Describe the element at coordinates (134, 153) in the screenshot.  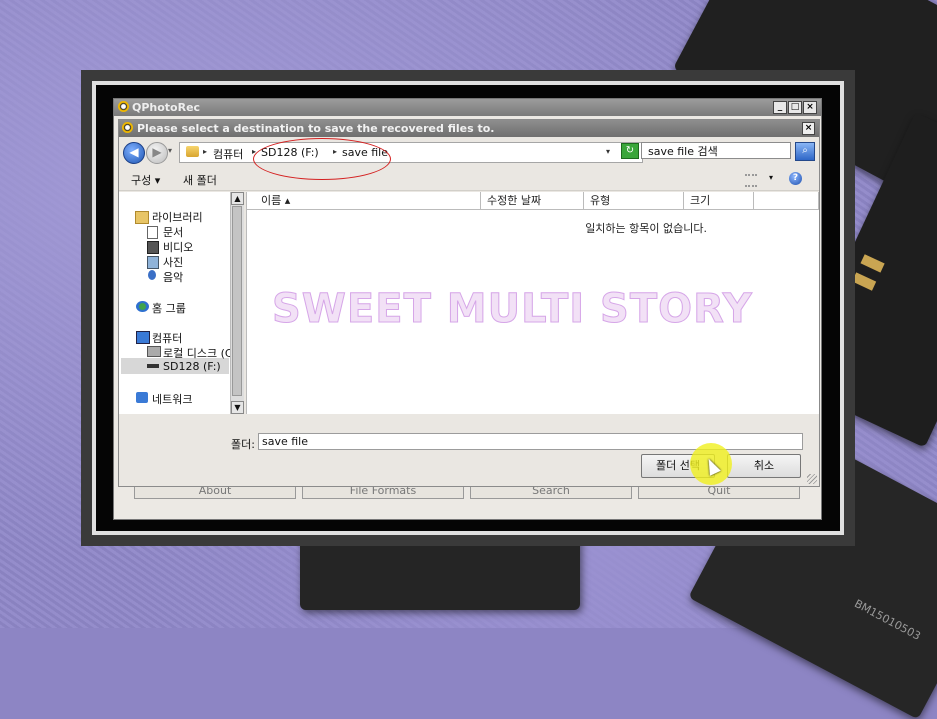
I see `back-arrow-icon: ◀` at that location.